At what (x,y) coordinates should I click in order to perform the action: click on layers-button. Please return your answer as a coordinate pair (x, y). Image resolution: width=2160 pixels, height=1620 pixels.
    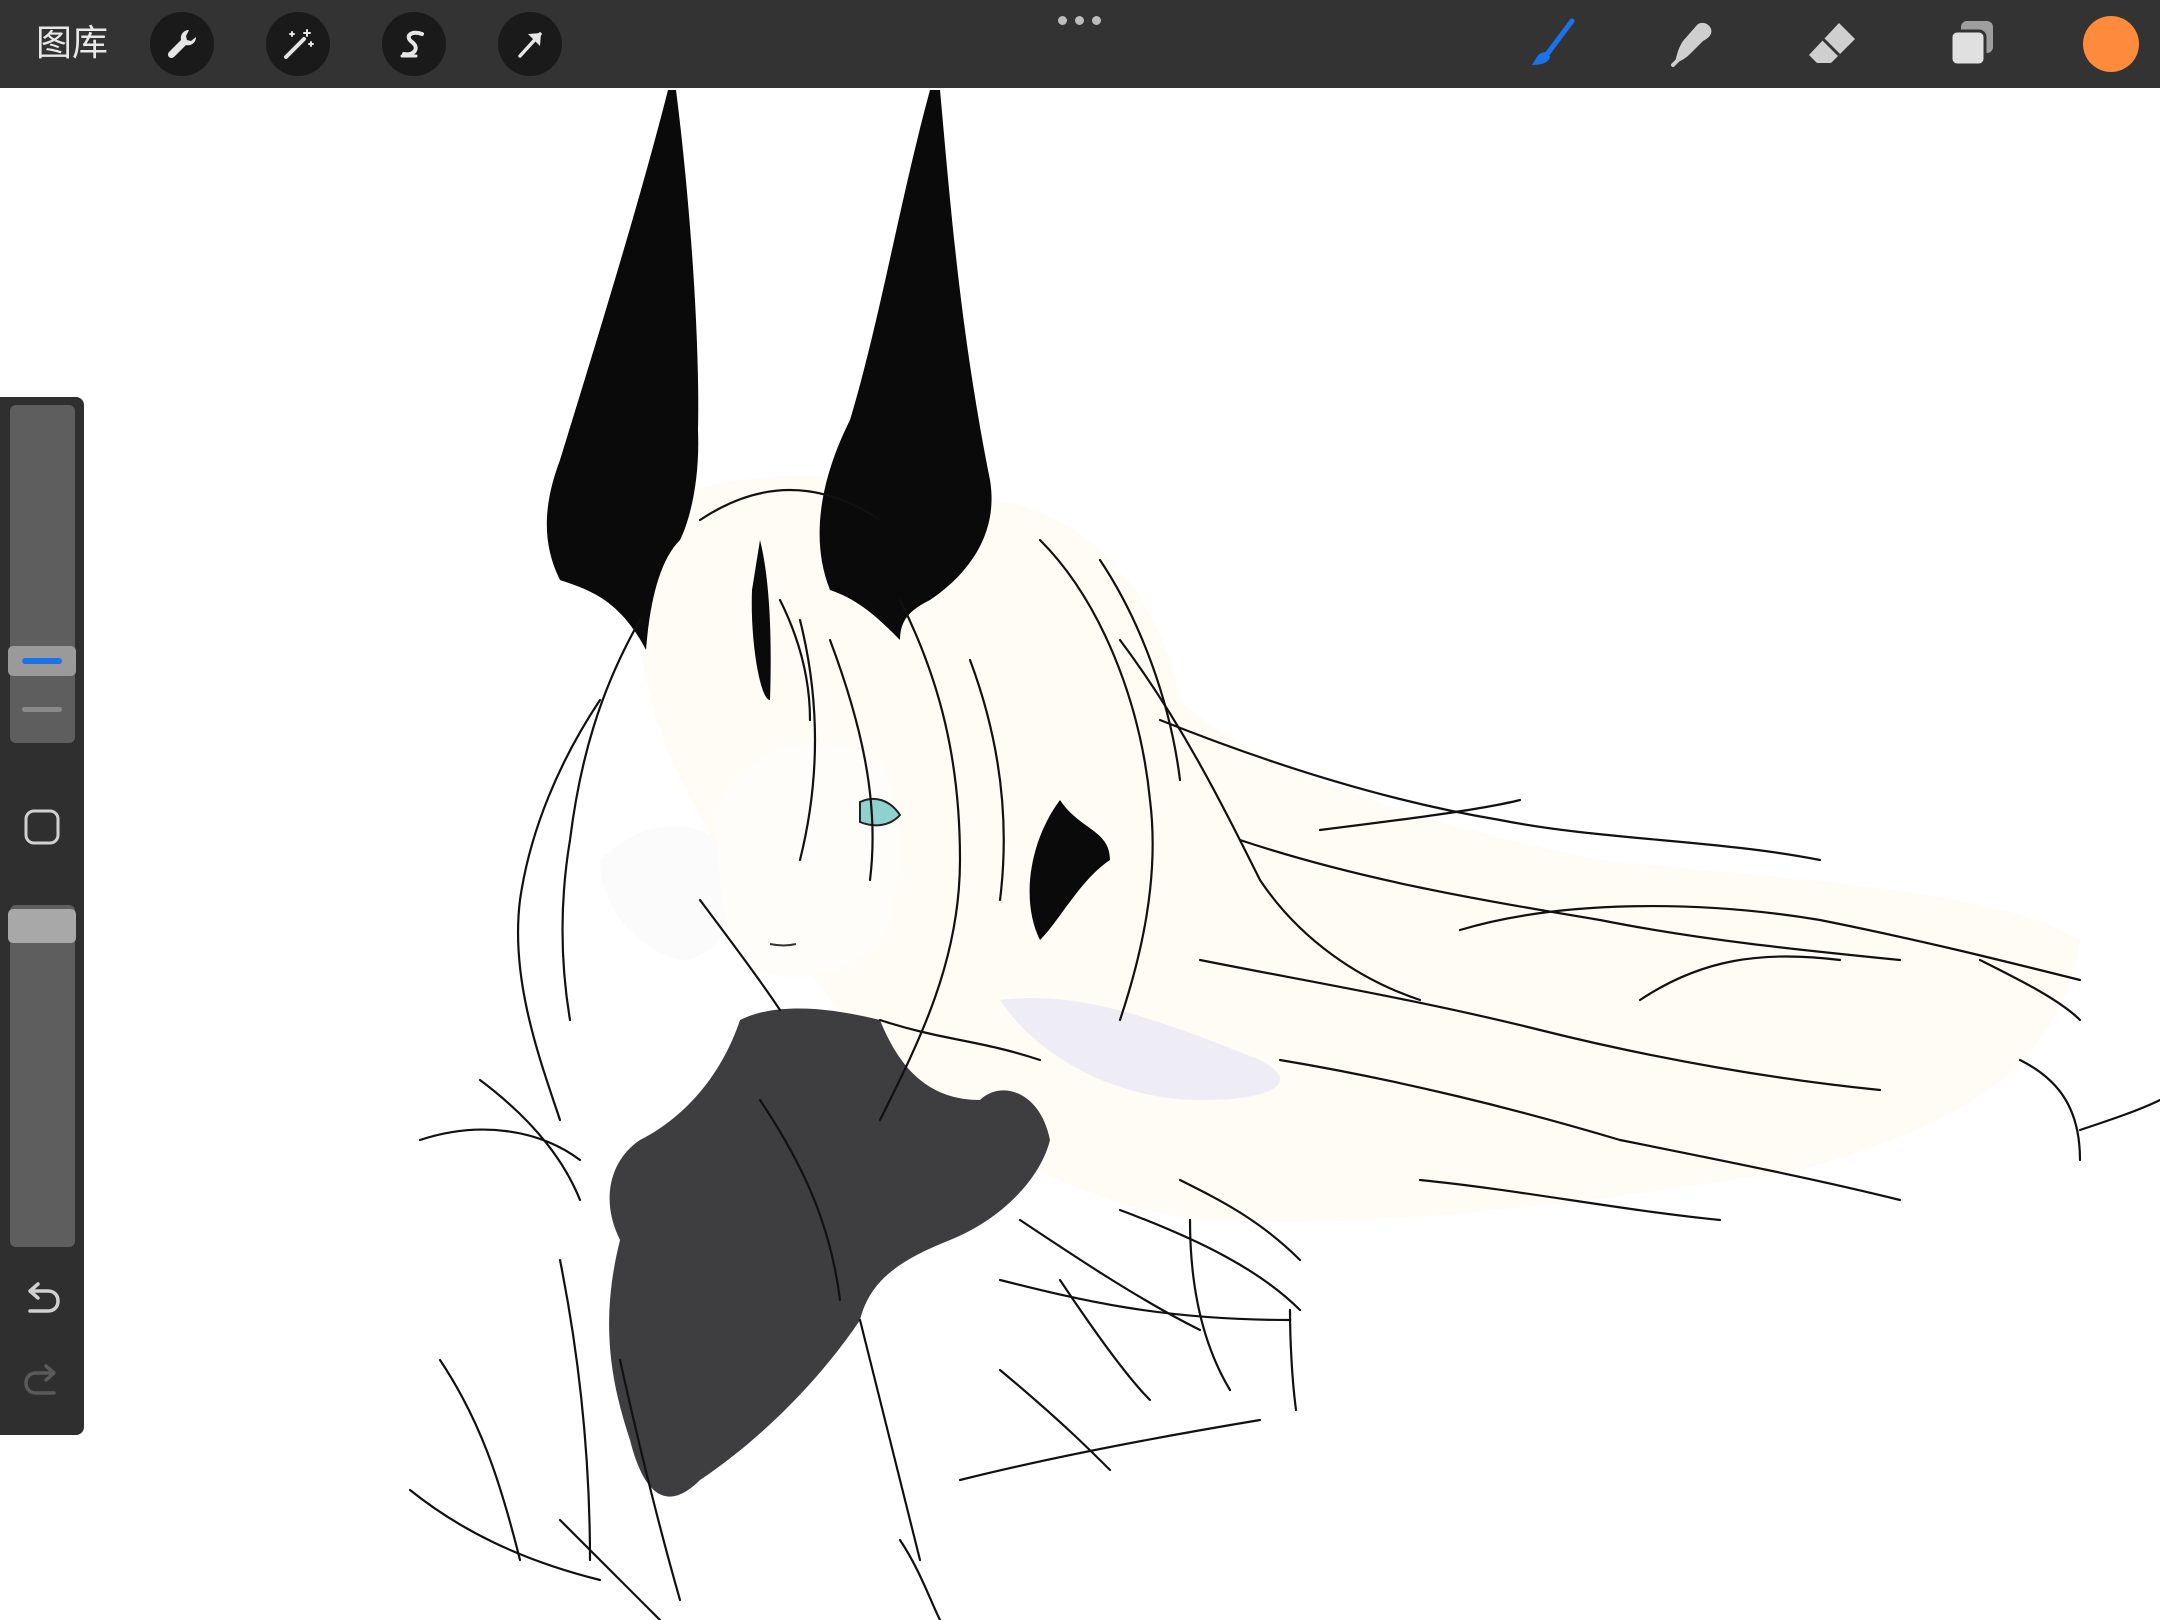
    Looking at the image, I should click on (1972, 44).